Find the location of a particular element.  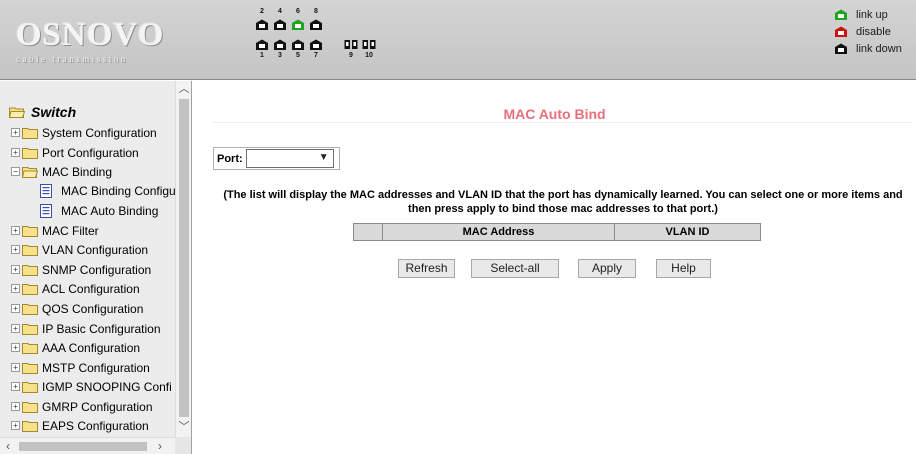

port-status-legend: link up disable link down is located at coordinates (874, 31).